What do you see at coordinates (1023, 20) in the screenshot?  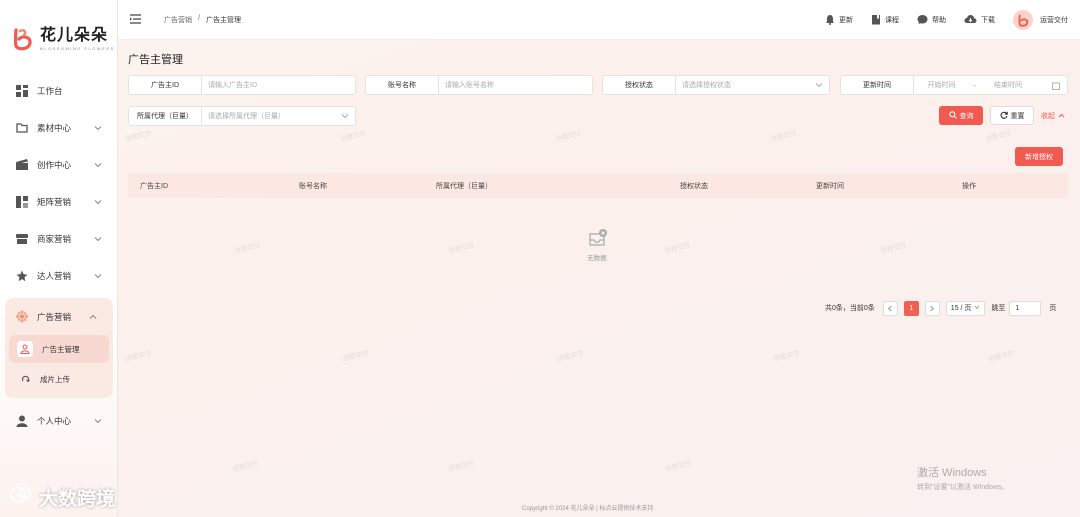 I see `avatar` at bounding box center [1023, 20].